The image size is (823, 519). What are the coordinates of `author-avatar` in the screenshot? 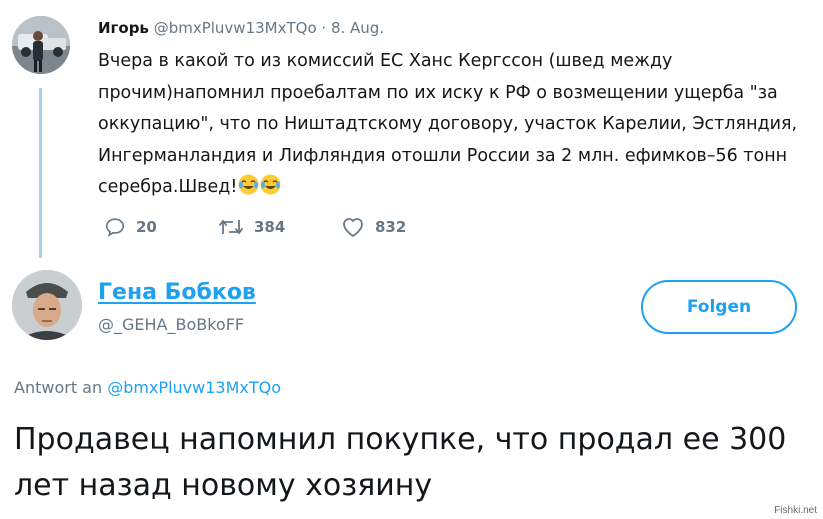 It's located at (41, 45).